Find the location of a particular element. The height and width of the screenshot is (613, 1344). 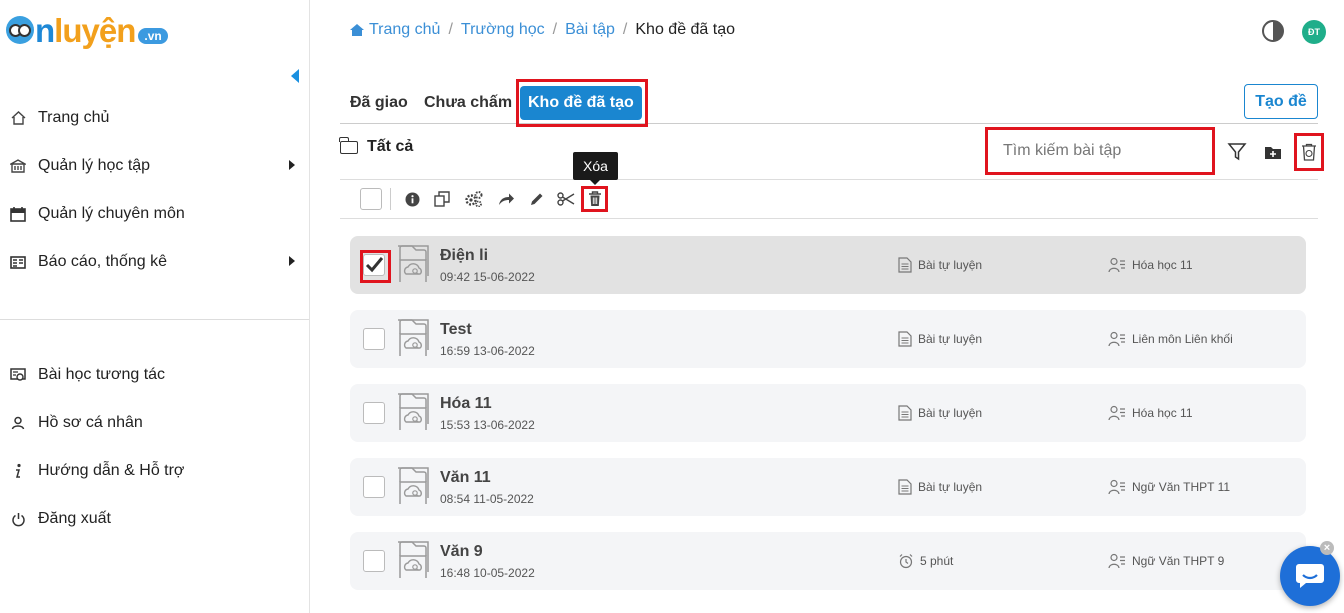

sidebar-item-bai-hoc-tuong-tac: Bài học tương tác is located at coordinates (154, 375).